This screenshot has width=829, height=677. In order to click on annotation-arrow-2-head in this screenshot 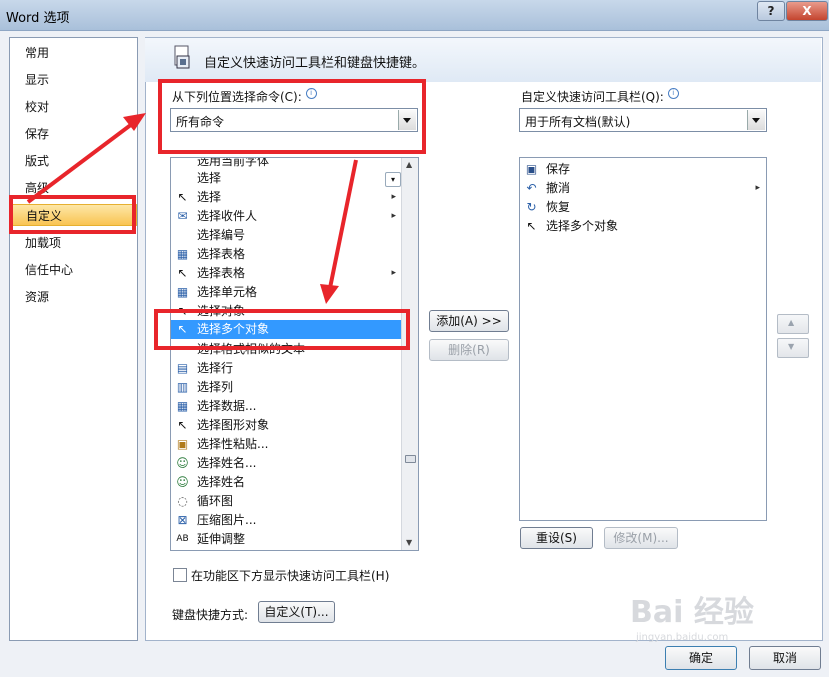, I will do `click(329, 294)`.